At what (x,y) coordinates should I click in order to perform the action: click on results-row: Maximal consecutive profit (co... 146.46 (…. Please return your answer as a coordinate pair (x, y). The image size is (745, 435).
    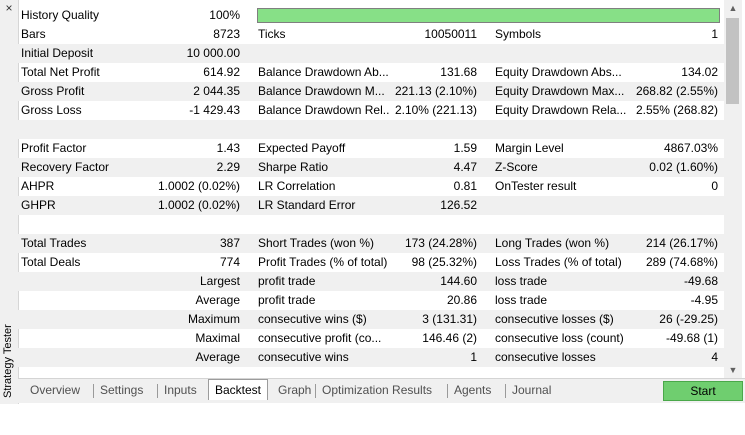
    Looking at the image, I should click on (371, 338).